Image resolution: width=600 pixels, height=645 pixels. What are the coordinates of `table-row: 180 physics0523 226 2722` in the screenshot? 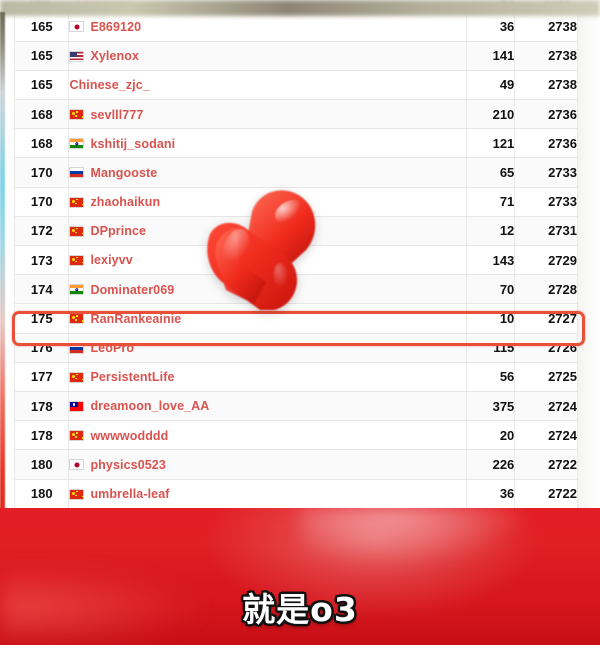 It's located at (296, 464).